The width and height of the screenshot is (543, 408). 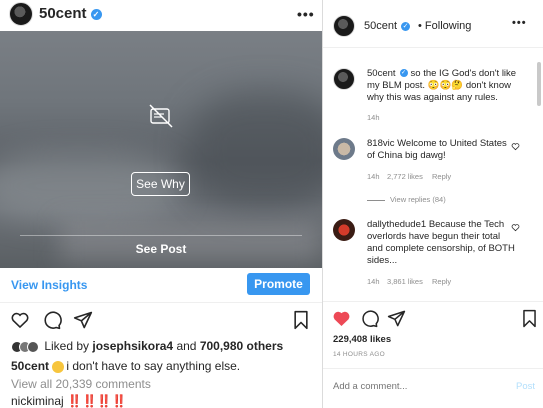 What do you see at coordinates (241, 346) in the screenshot?
I see `liked-others-link: 700,980 others` at bounding box center [241, 346].